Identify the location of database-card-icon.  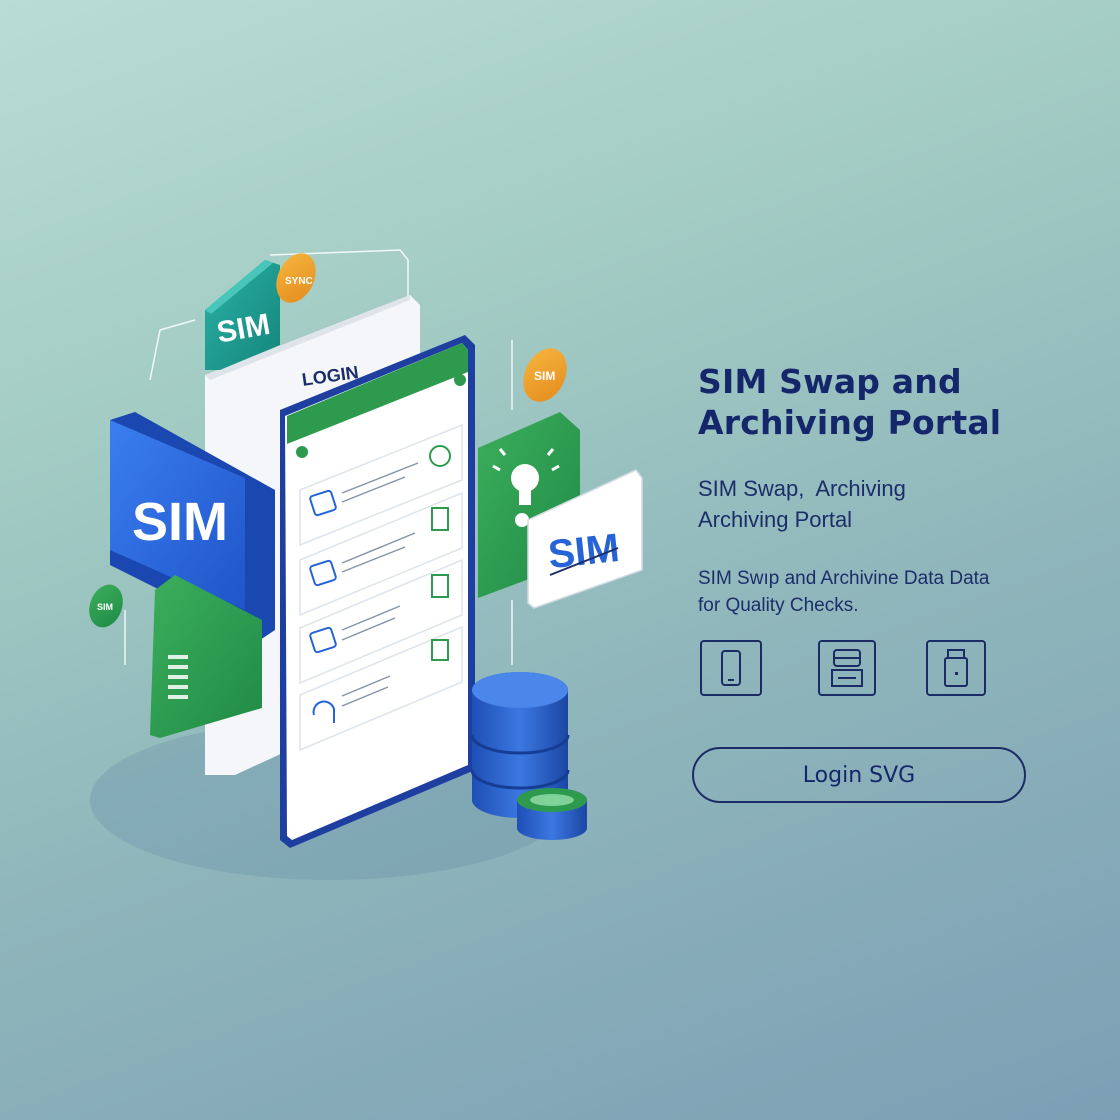
(847, 668).